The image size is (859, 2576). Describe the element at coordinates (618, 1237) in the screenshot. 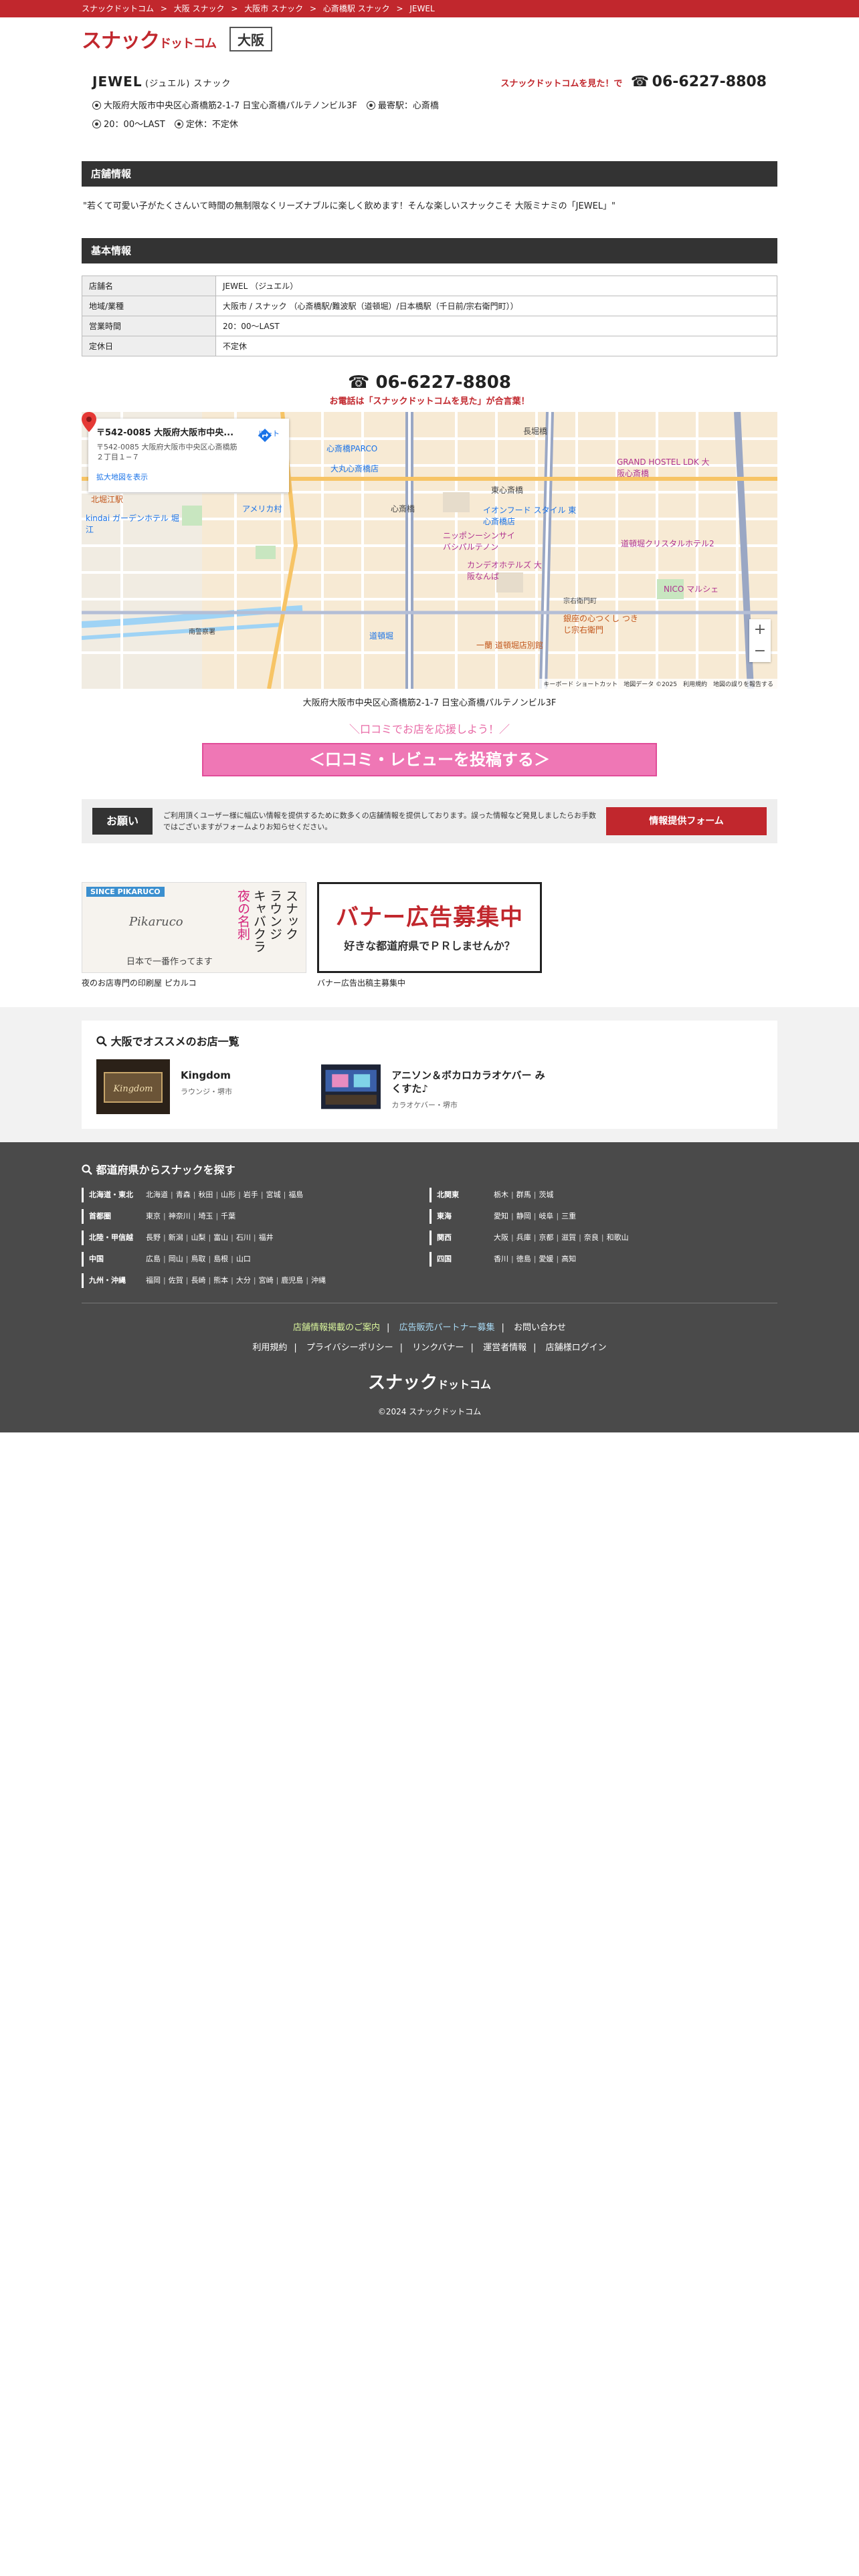

I see `prefecture-link: 和歌山` at that location.